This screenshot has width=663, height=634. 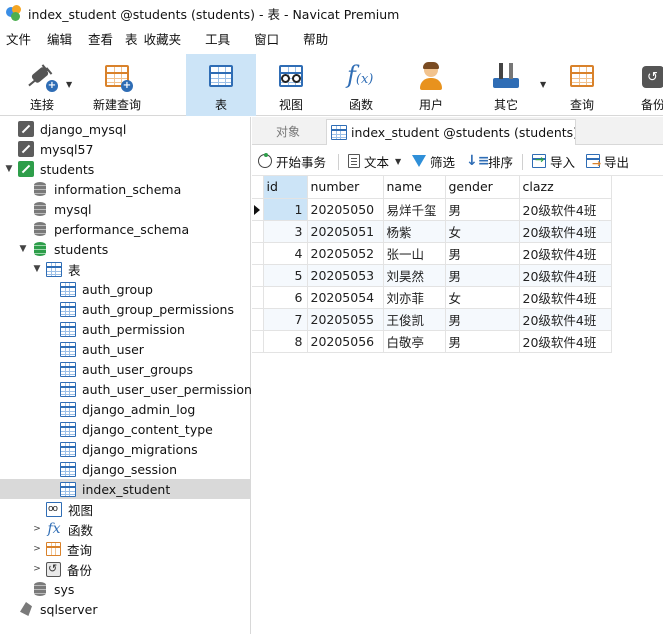 What do you see at coordinates (553, 161) in the screenshot?
I see `import-button: 导入` at bounding box center [553, 161].